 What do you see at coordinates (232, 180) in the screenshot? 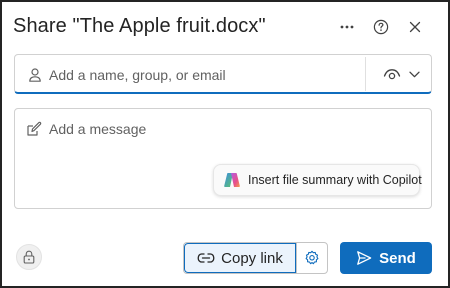
I see `copilot-icon` at bounding box center [232, 180].